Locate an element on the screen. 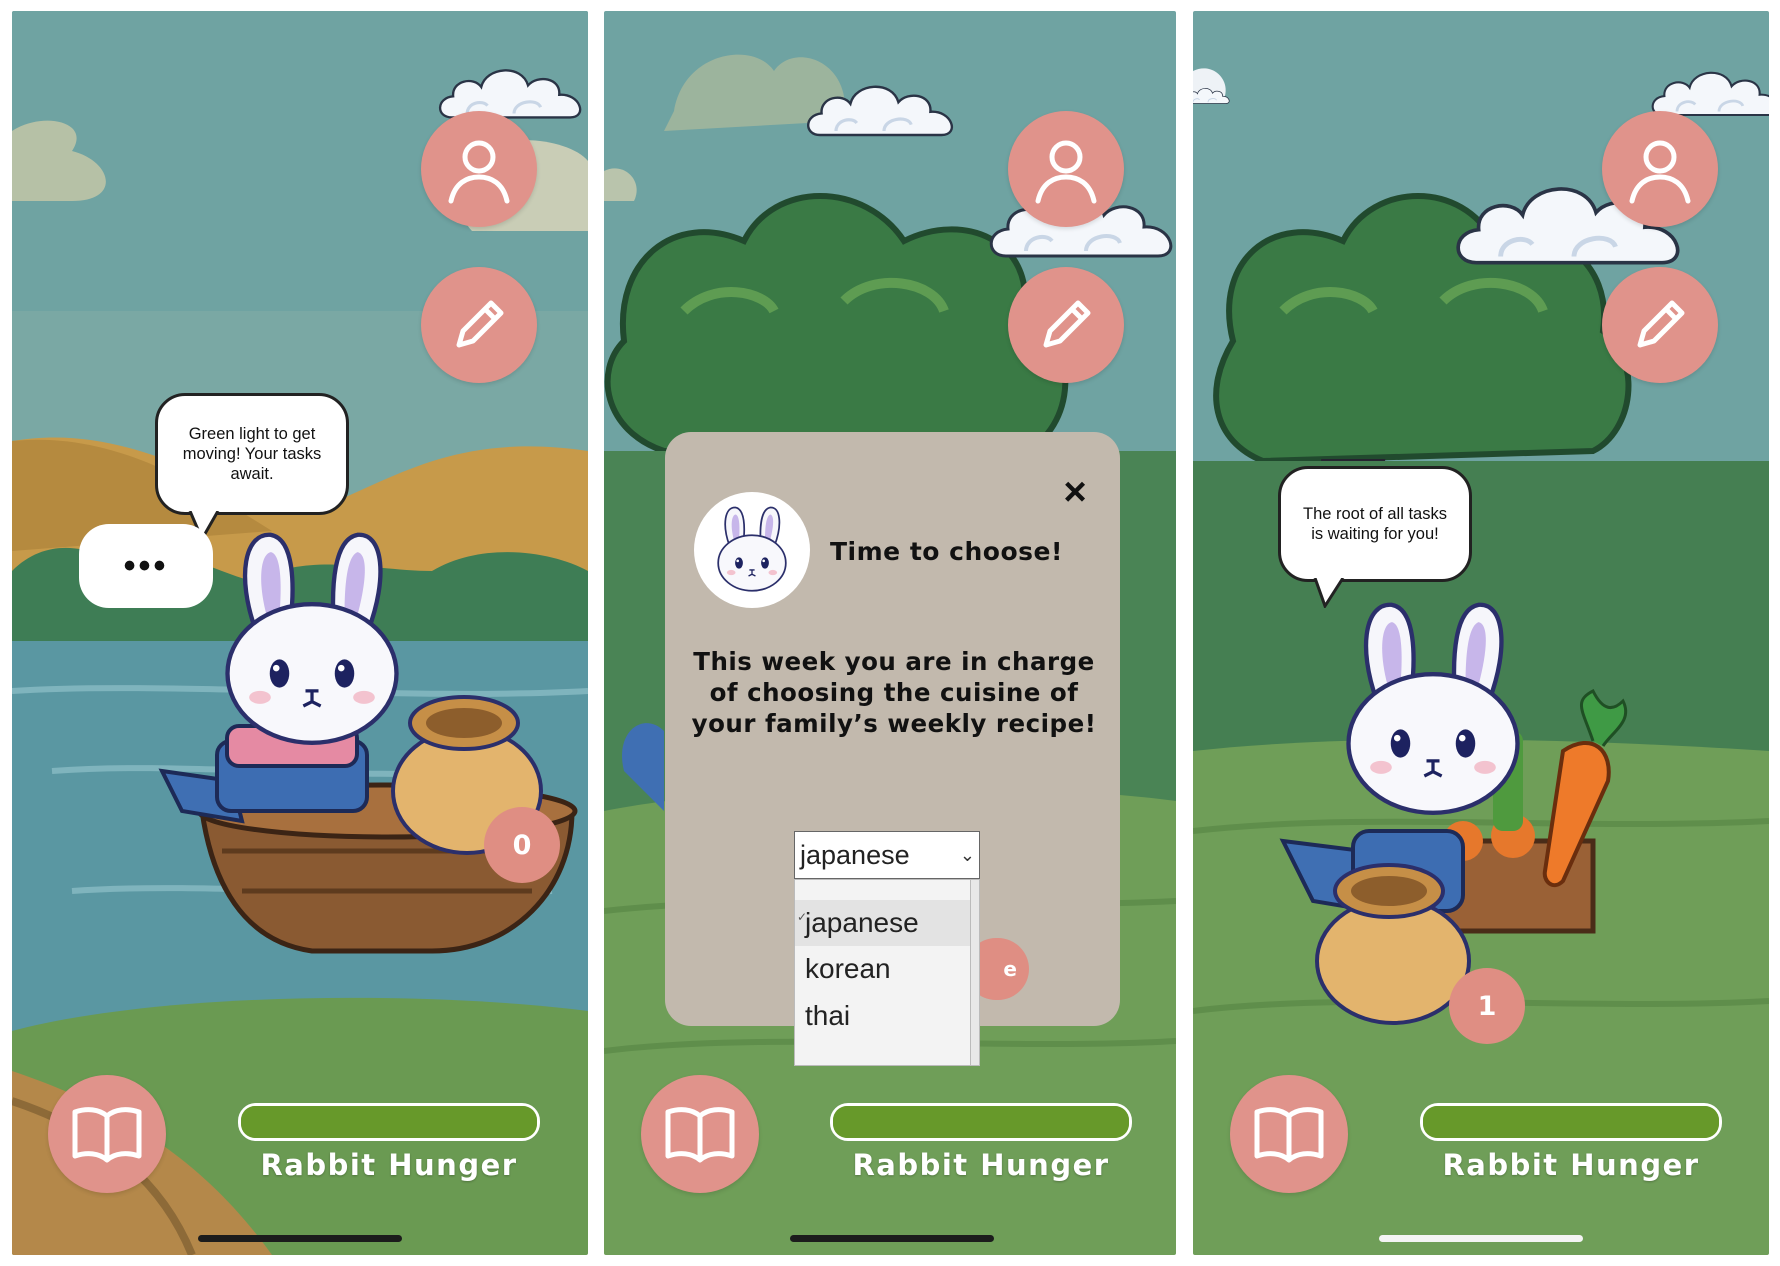 The width and height of the screenshot is (1780, 1266). confirm-button-label: e is located at coordinates (1010, 969).